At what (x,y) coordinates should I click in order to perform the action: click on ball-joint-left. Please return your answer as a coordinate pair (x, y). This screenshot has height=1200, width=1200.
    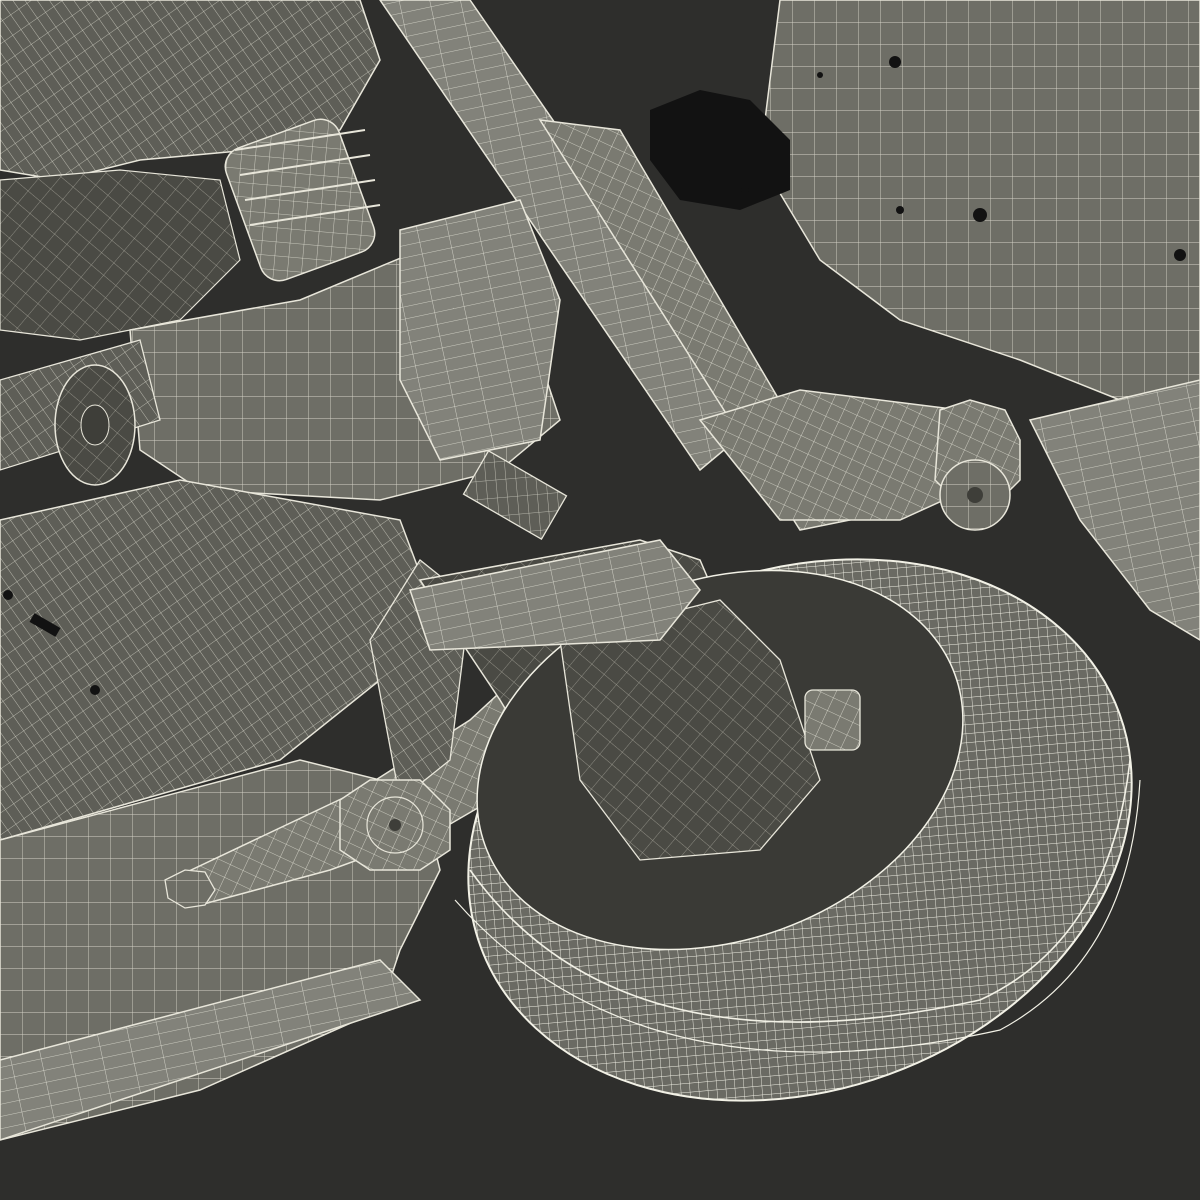
    Looking at the image, I should click on (395, 825).